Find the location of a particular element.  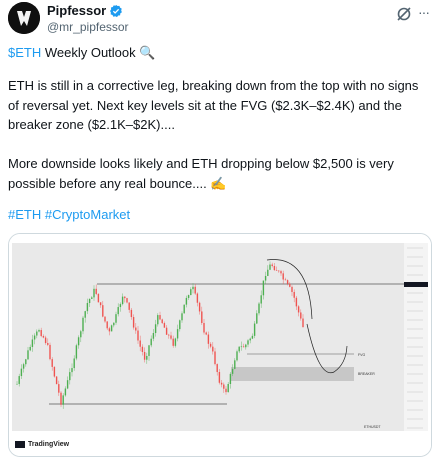

more-options-icon: ··· is located at coordinates (424, 12).